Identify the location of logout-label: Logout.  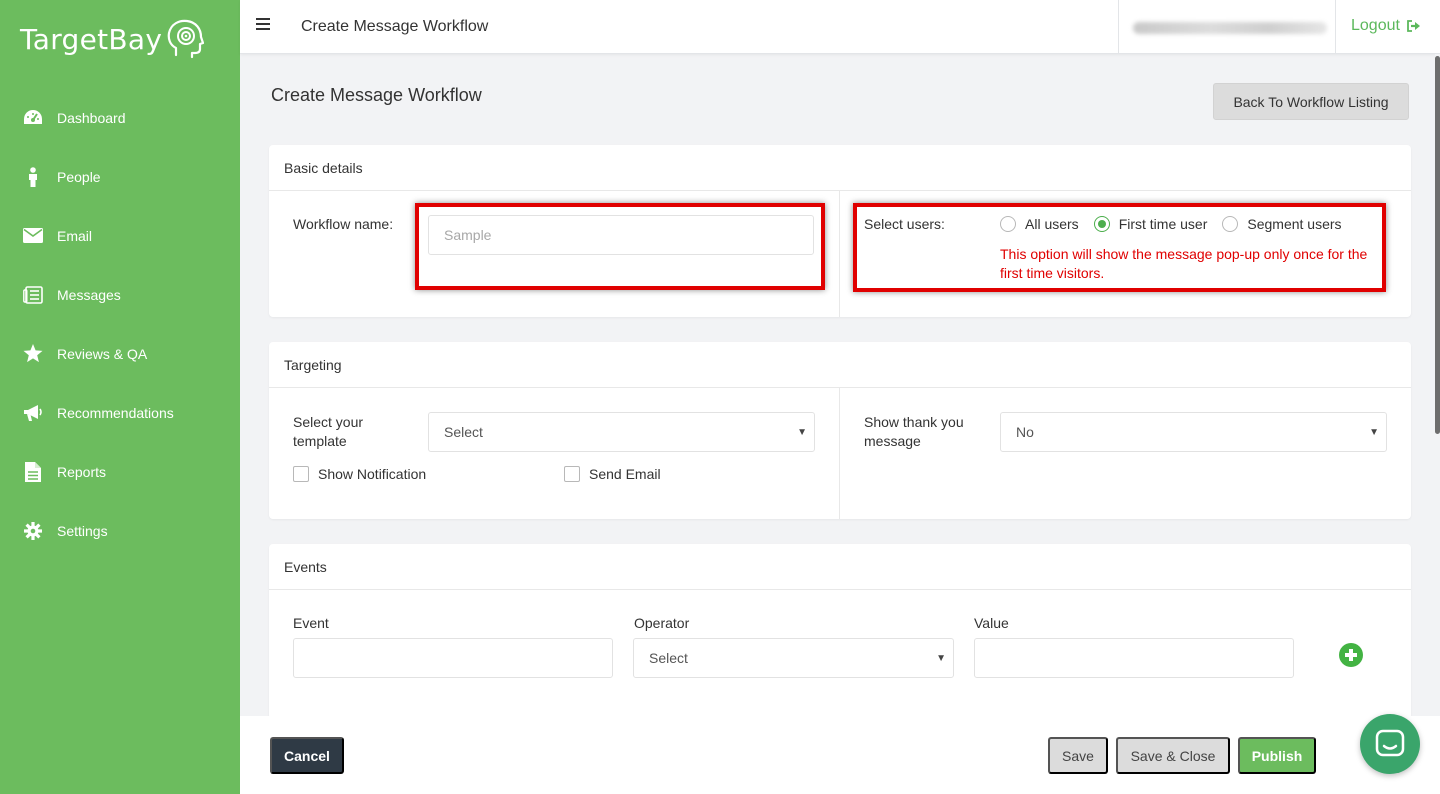
(1375, 25).